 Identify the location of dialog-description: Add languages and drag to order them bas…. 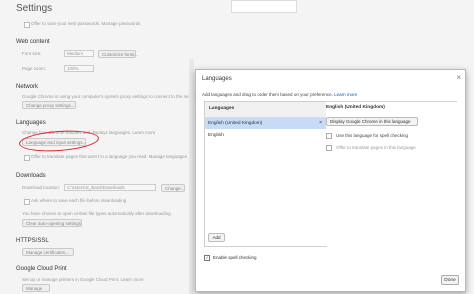
(279, 94).